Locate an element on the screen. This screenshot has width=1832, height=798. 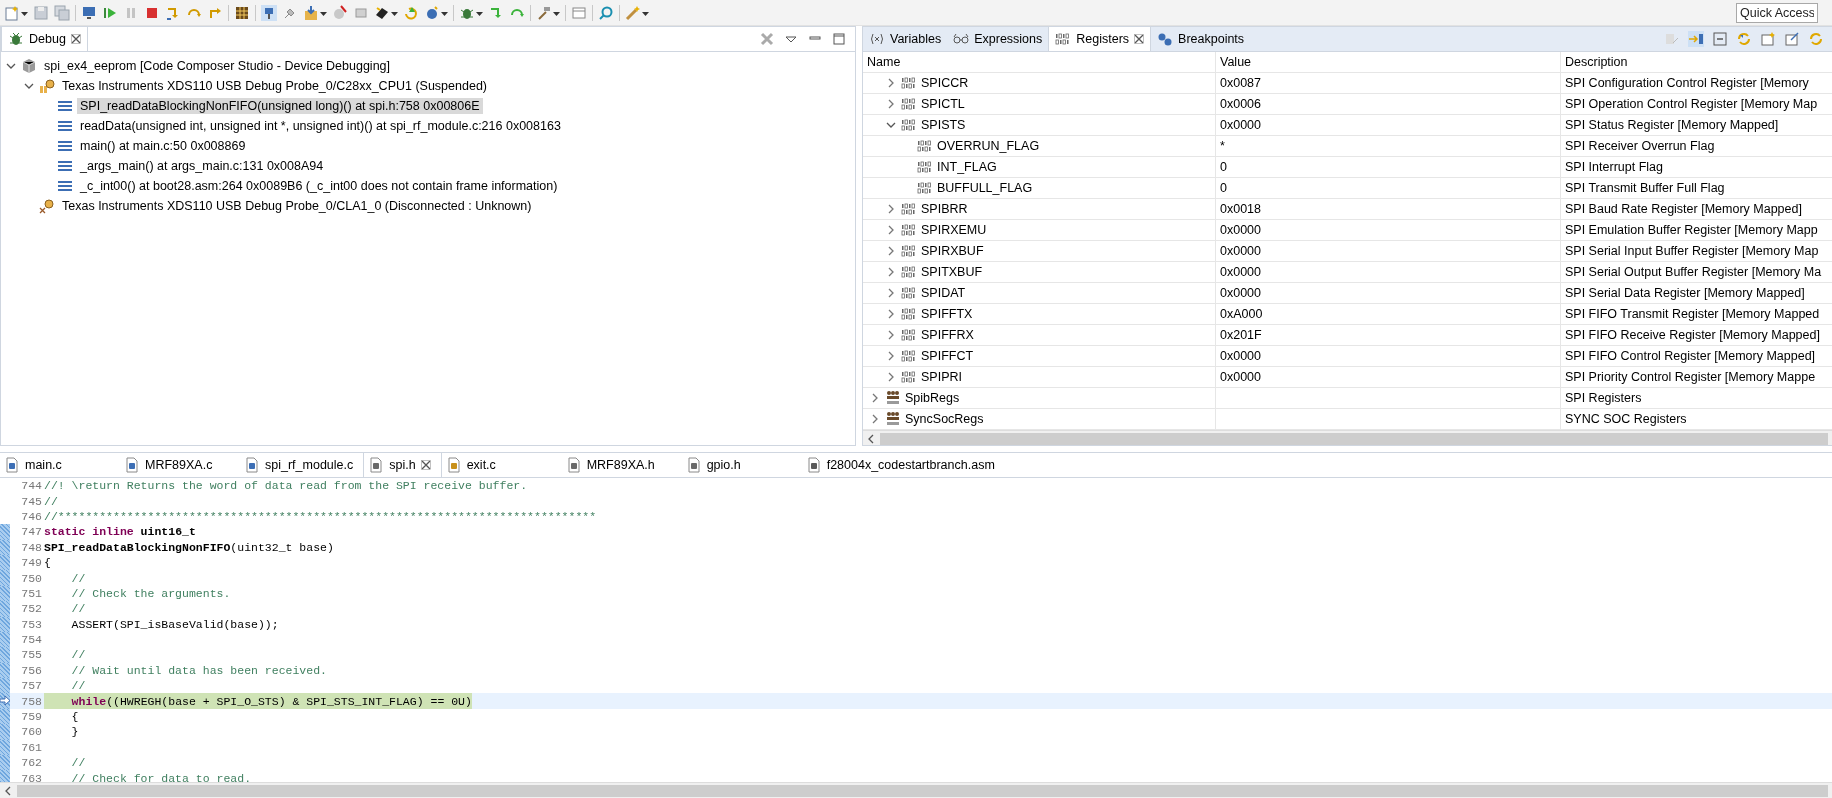
register-name: BUFFULL_FLAG is located at coordinates (985, 188).